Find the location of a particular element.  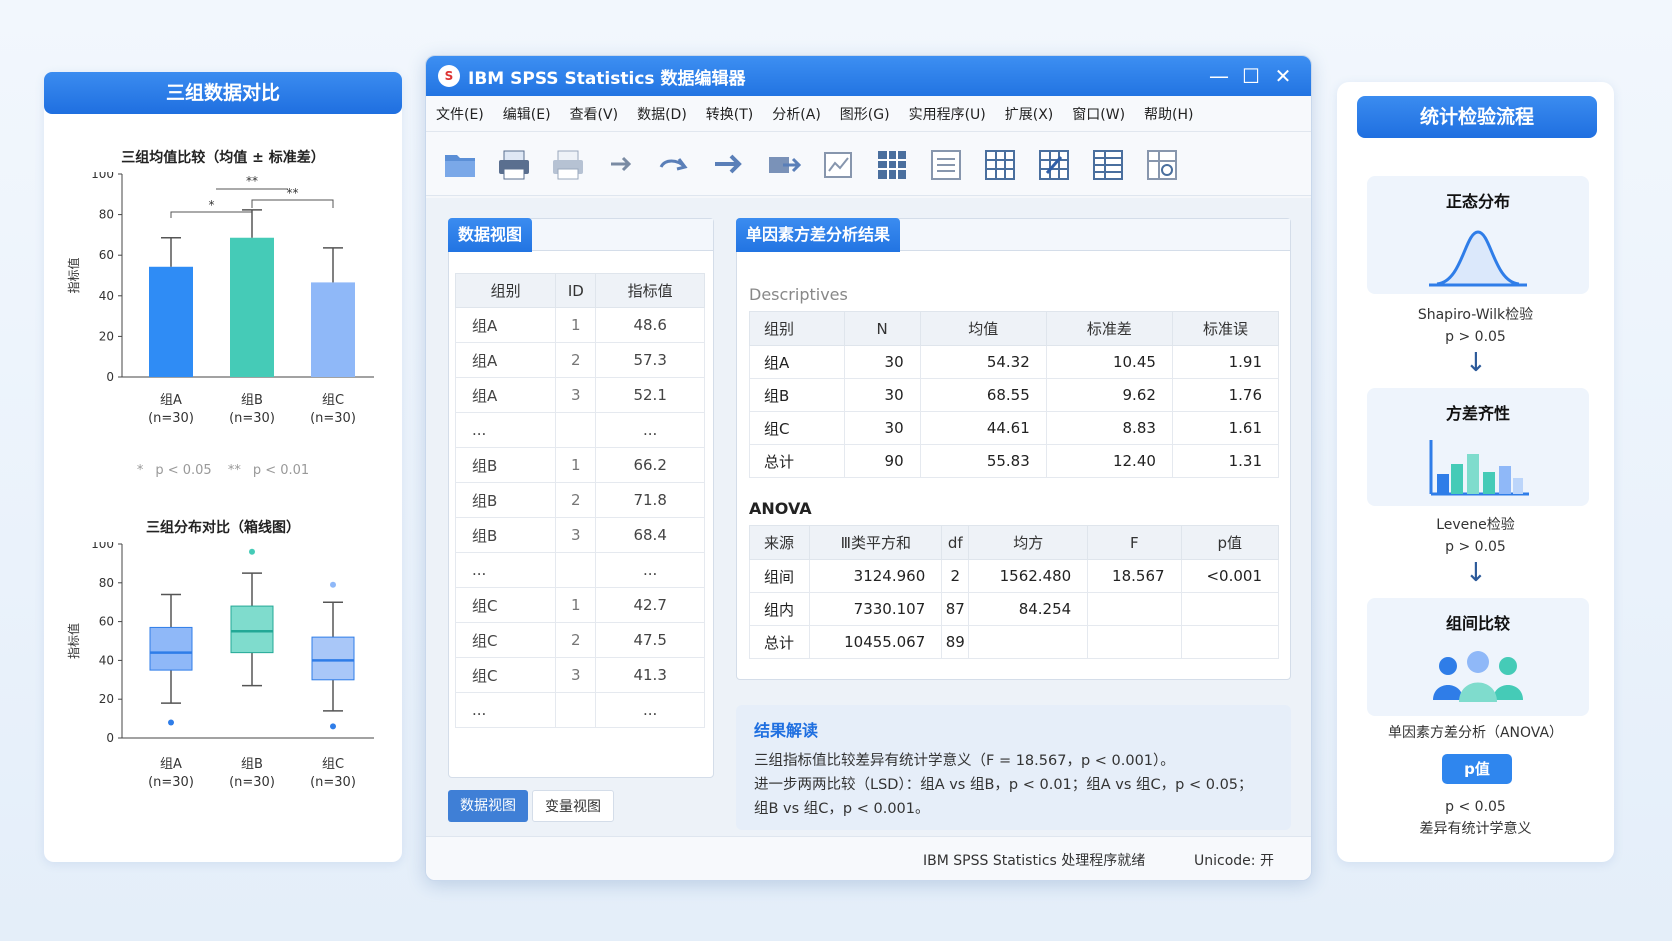

chart-edit-icon is located at coordinates (838, 164).